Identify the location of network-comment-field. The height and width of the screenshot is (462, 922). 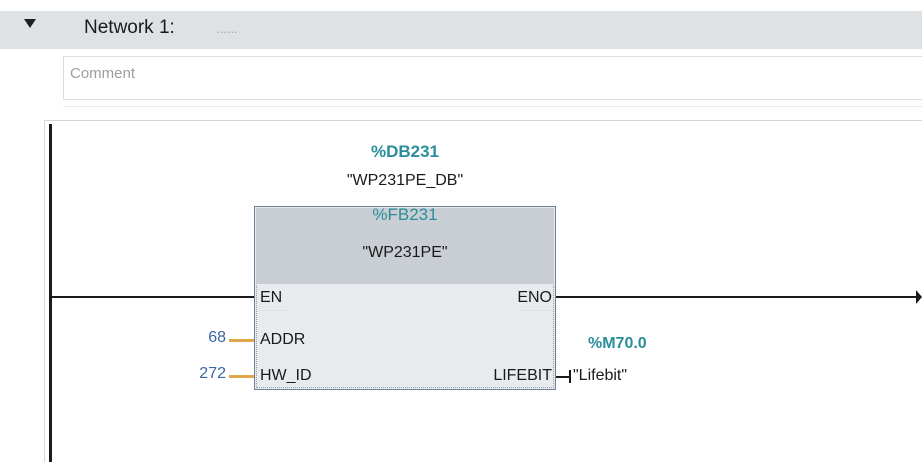
(492, 78).